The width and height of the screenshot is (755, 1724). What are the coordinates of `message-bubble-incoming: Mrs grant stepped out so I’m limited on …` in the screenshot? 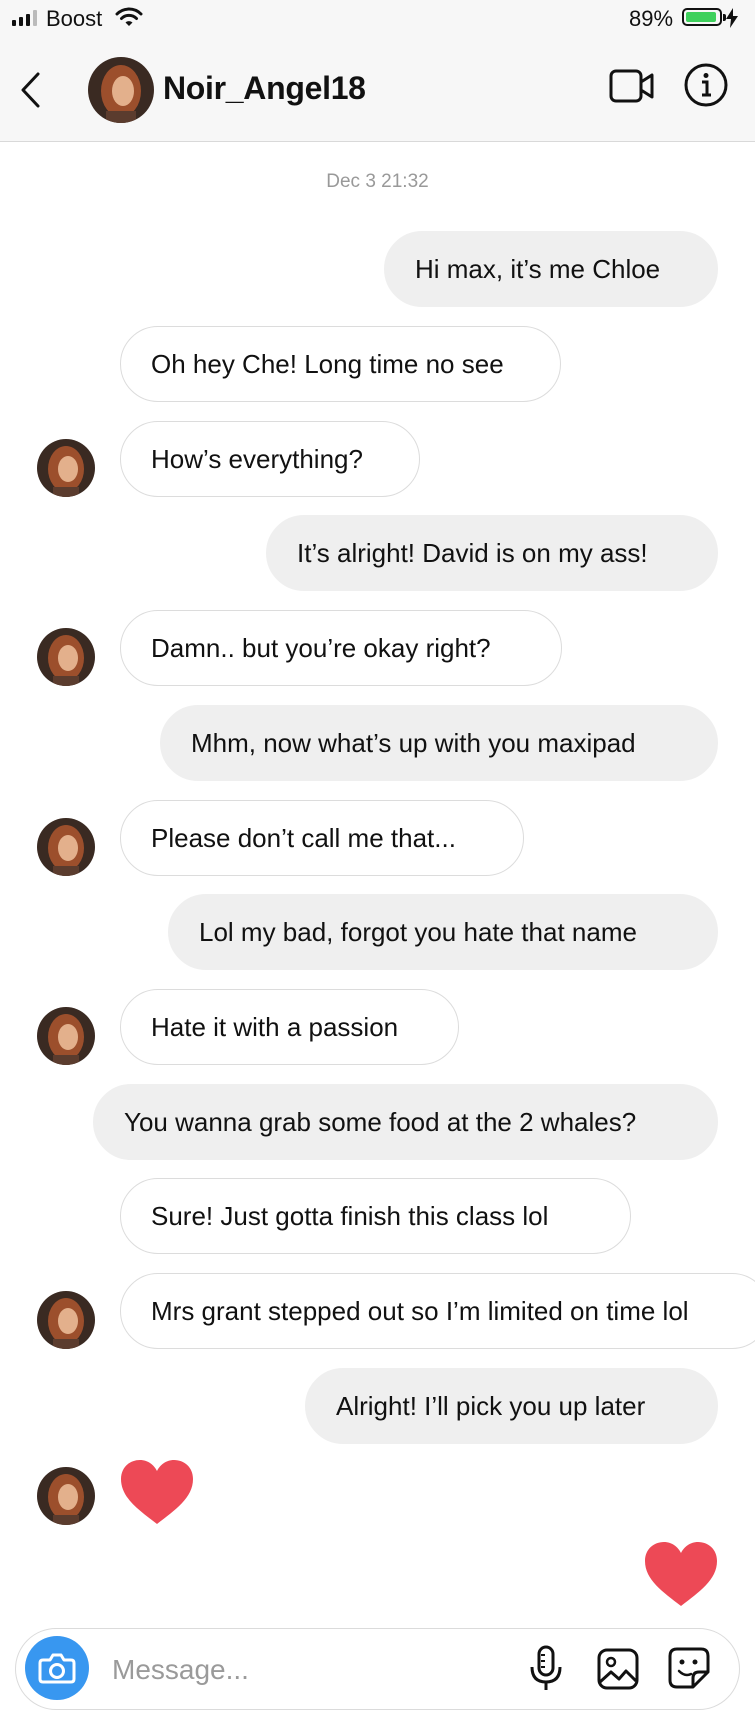 It's located at (437, 1311).